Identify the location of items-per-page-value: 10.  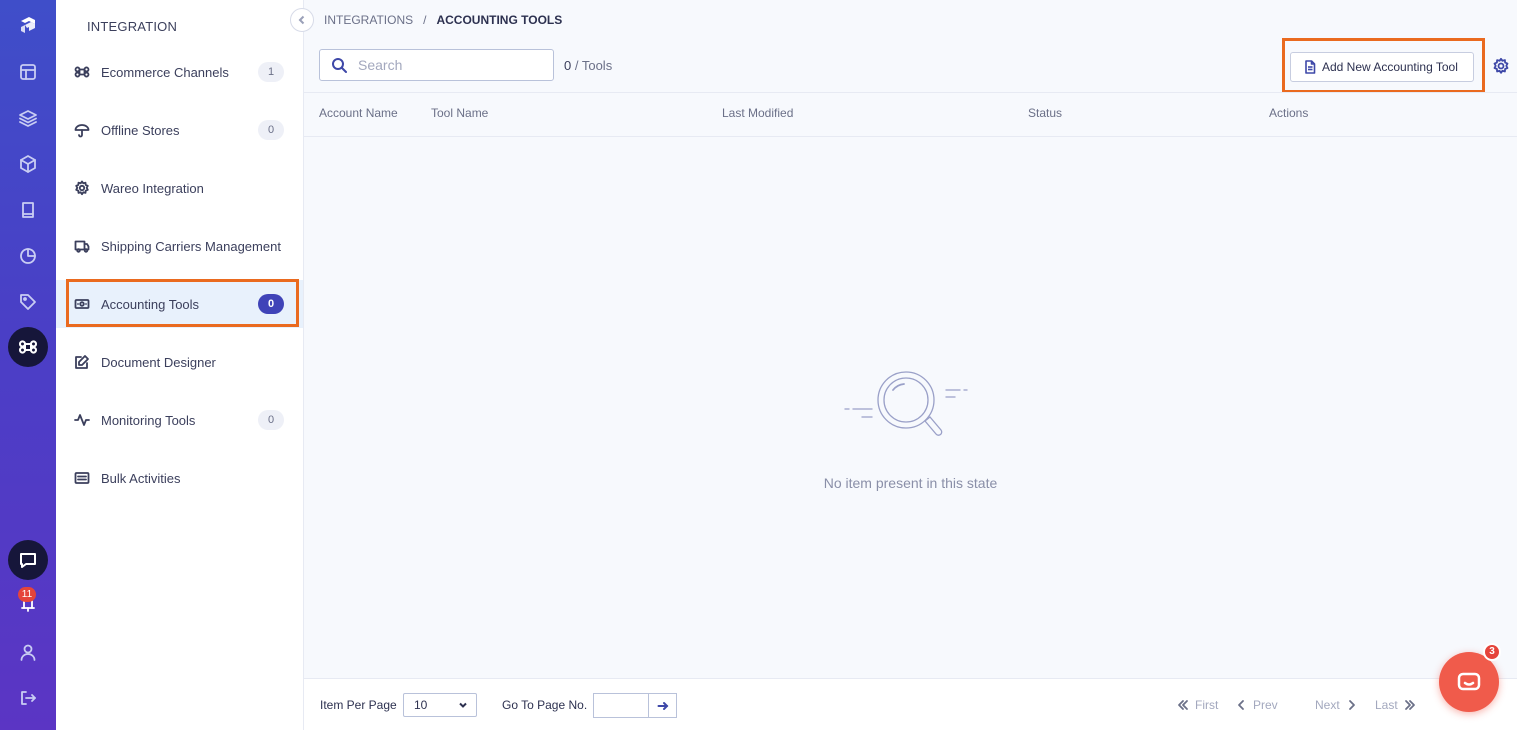
(421, 705).